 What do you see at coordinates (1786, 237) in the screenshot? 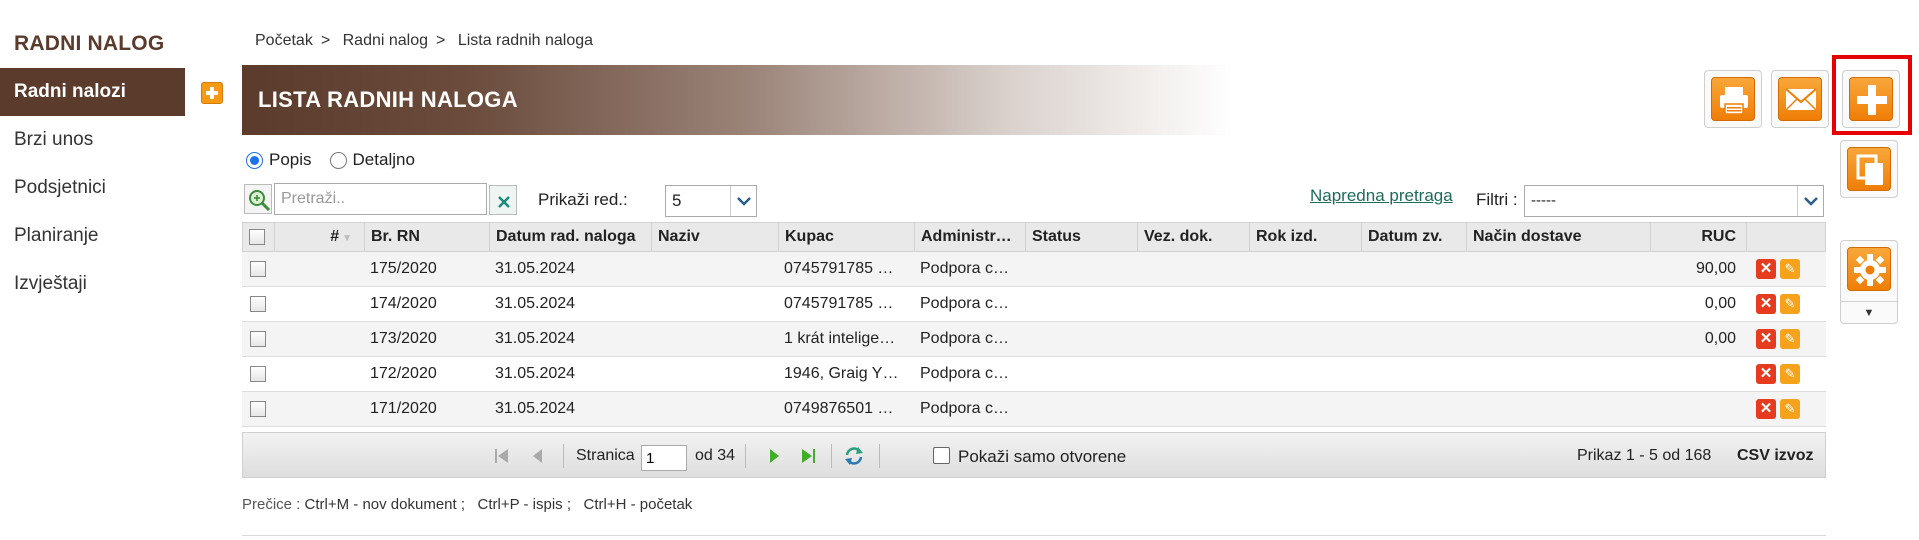
I see `col-actions` at bounding box center [1786, 237].